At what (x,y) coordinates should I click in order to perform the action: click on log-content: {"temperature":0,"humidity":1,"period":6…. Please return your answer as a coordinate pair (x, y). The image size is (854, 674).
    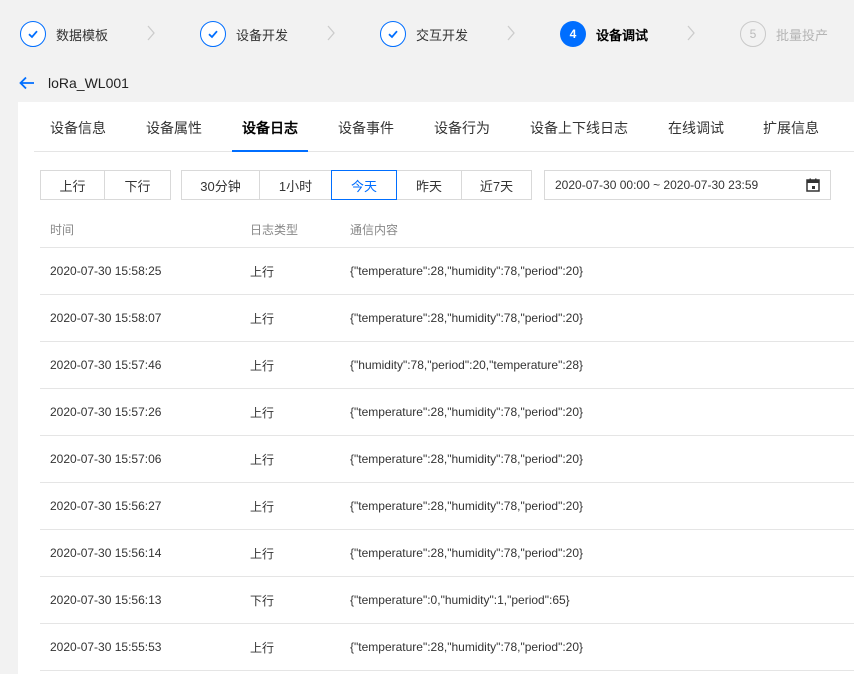
    Looking at the image, I should click on (460, 600).